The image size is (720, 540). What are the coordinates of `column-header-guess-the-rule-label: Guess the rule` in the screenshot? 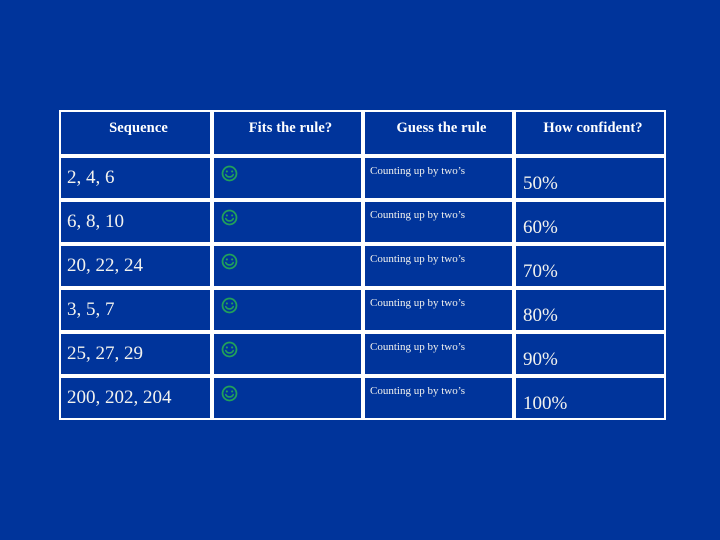 It's located at (441, 128).